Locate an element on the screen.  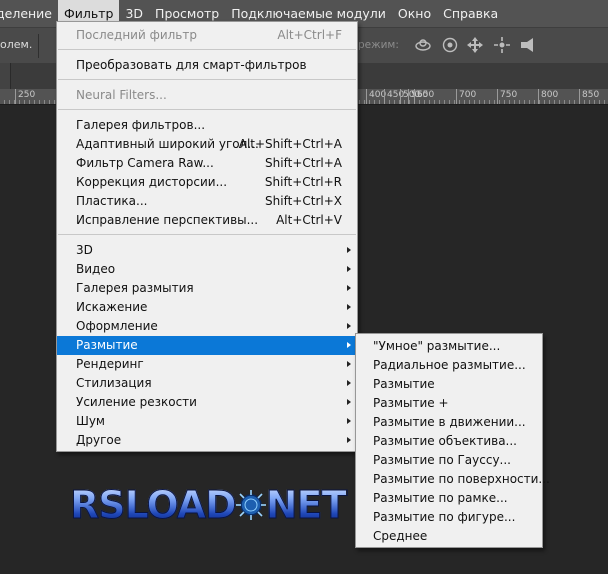
menu-item-label: Шум is located at coordinates (90, 421).